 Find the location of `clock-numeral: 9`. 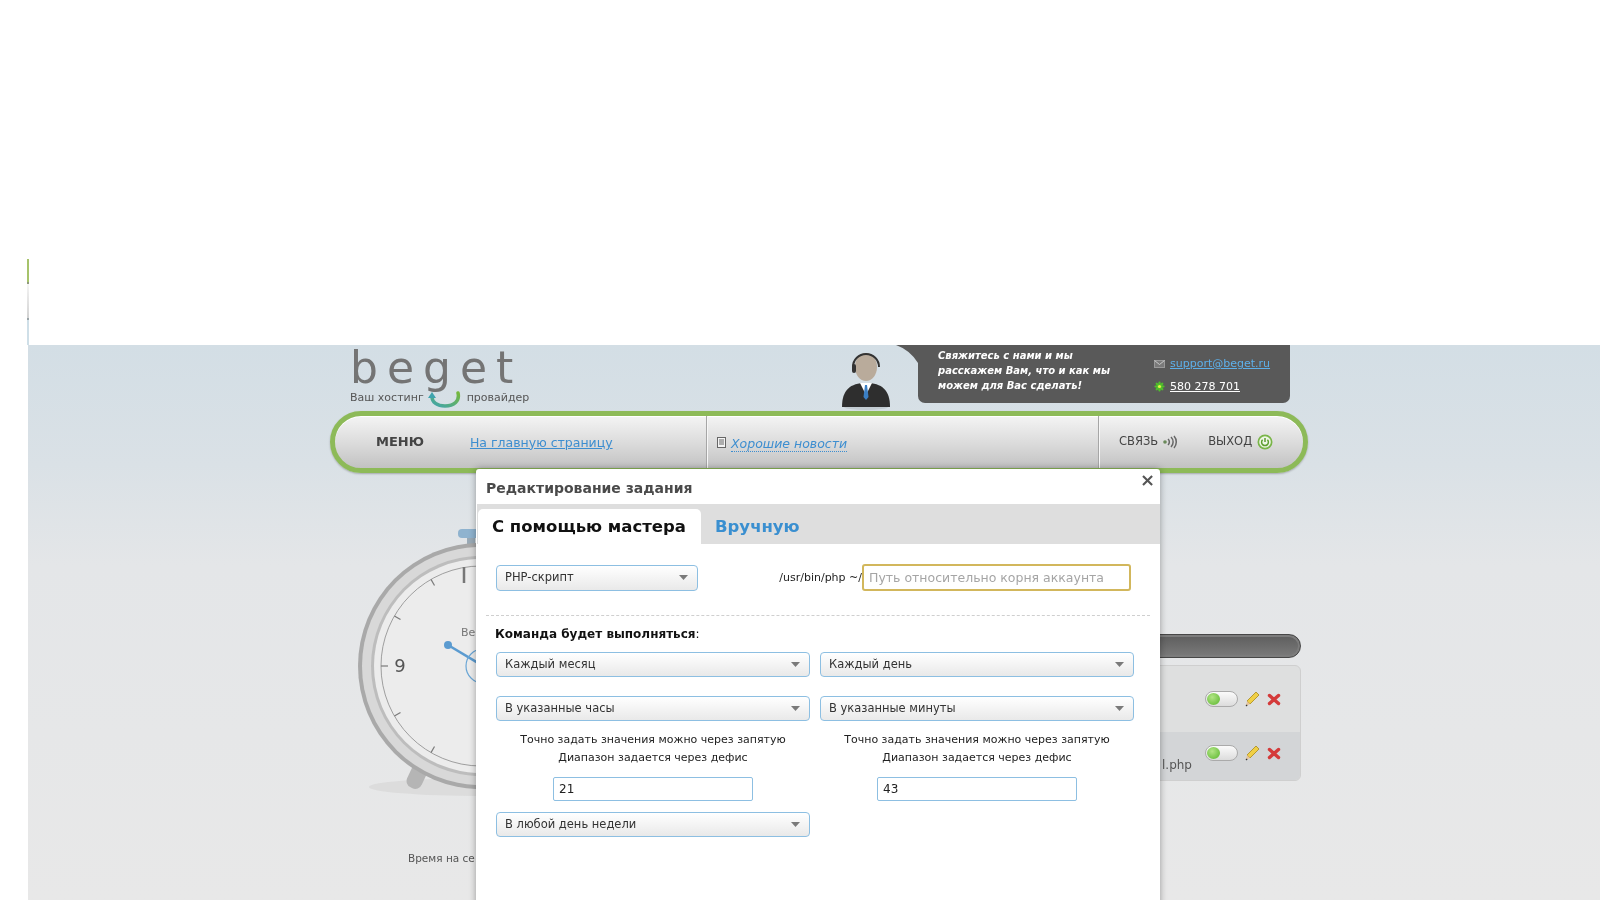

clock-numeral: 9 is located at coordinates (400, 665).